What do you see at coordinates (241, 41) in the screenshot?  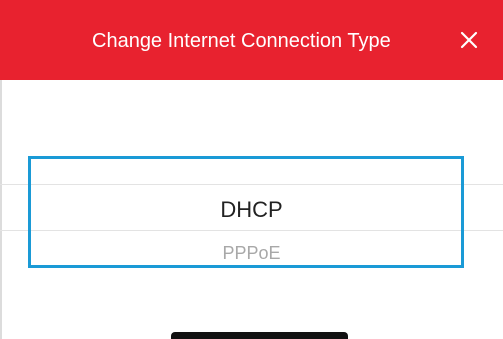 I see `dialog-title: Change Internet Connection Type` at bounding box center [241, 41].